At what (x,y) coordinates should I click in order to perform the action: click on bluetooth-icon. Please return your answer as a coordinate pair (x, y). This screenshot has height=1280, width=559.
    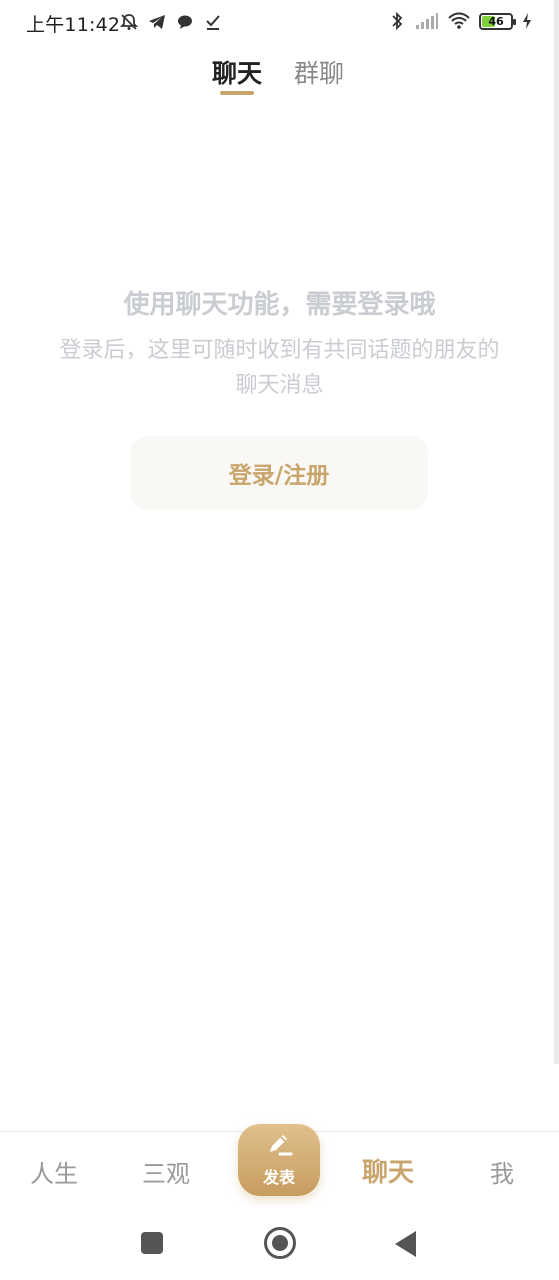
    Looking at the image, I should click on (397, 21).